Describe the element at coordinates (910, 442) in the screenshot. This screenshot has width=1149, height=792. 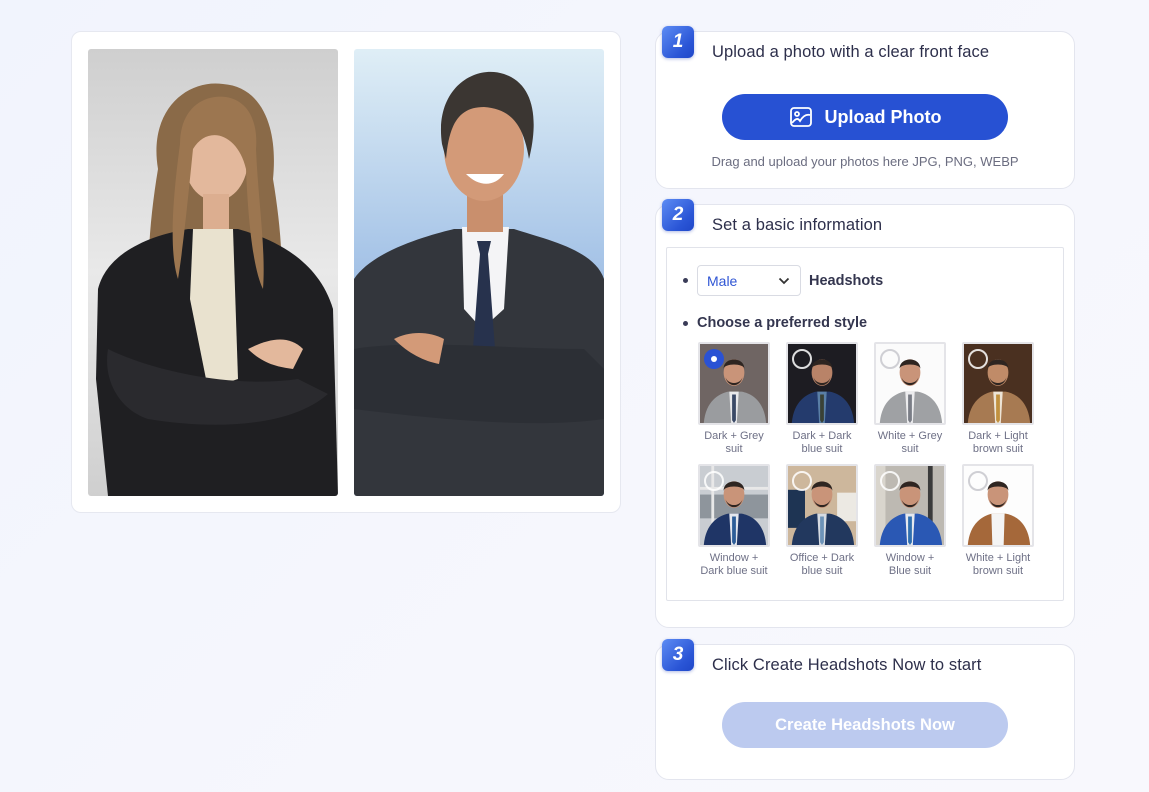
I see `style-caption: White + Grey suit` at that location.